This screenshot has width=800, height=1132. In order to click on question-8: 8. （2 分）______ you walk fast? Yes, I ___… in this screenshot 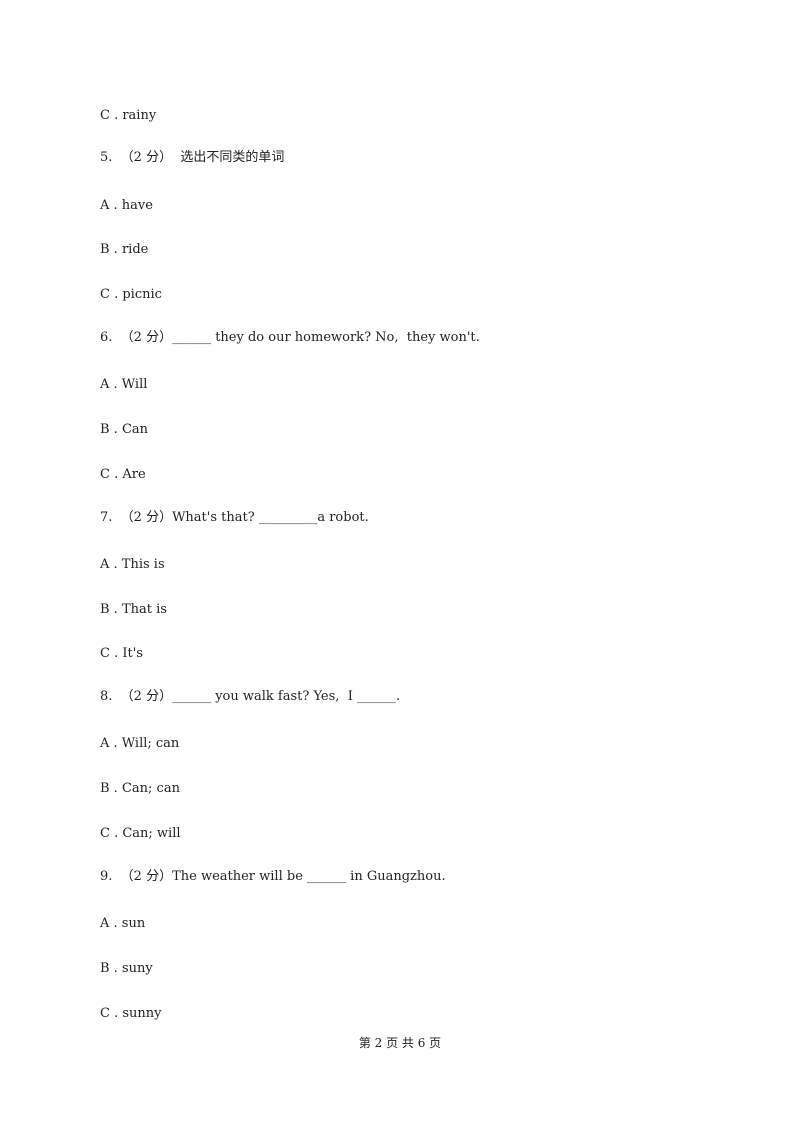, I will do `click(250, 696)`.